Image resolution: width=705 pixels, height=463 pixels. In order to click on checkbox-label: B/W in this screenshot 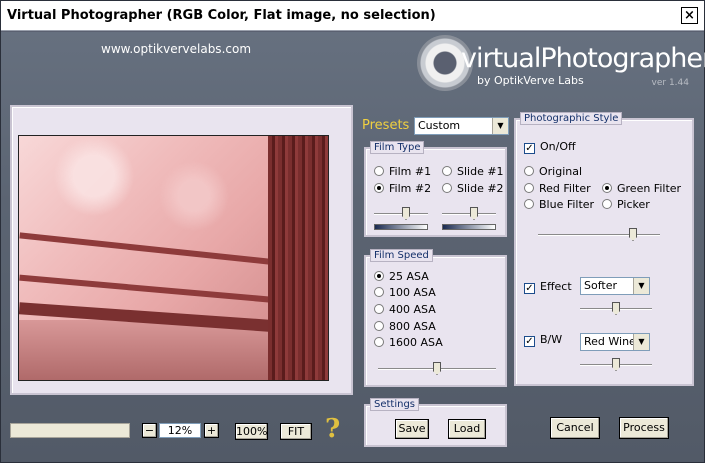, I will do `click(551, 339)`.